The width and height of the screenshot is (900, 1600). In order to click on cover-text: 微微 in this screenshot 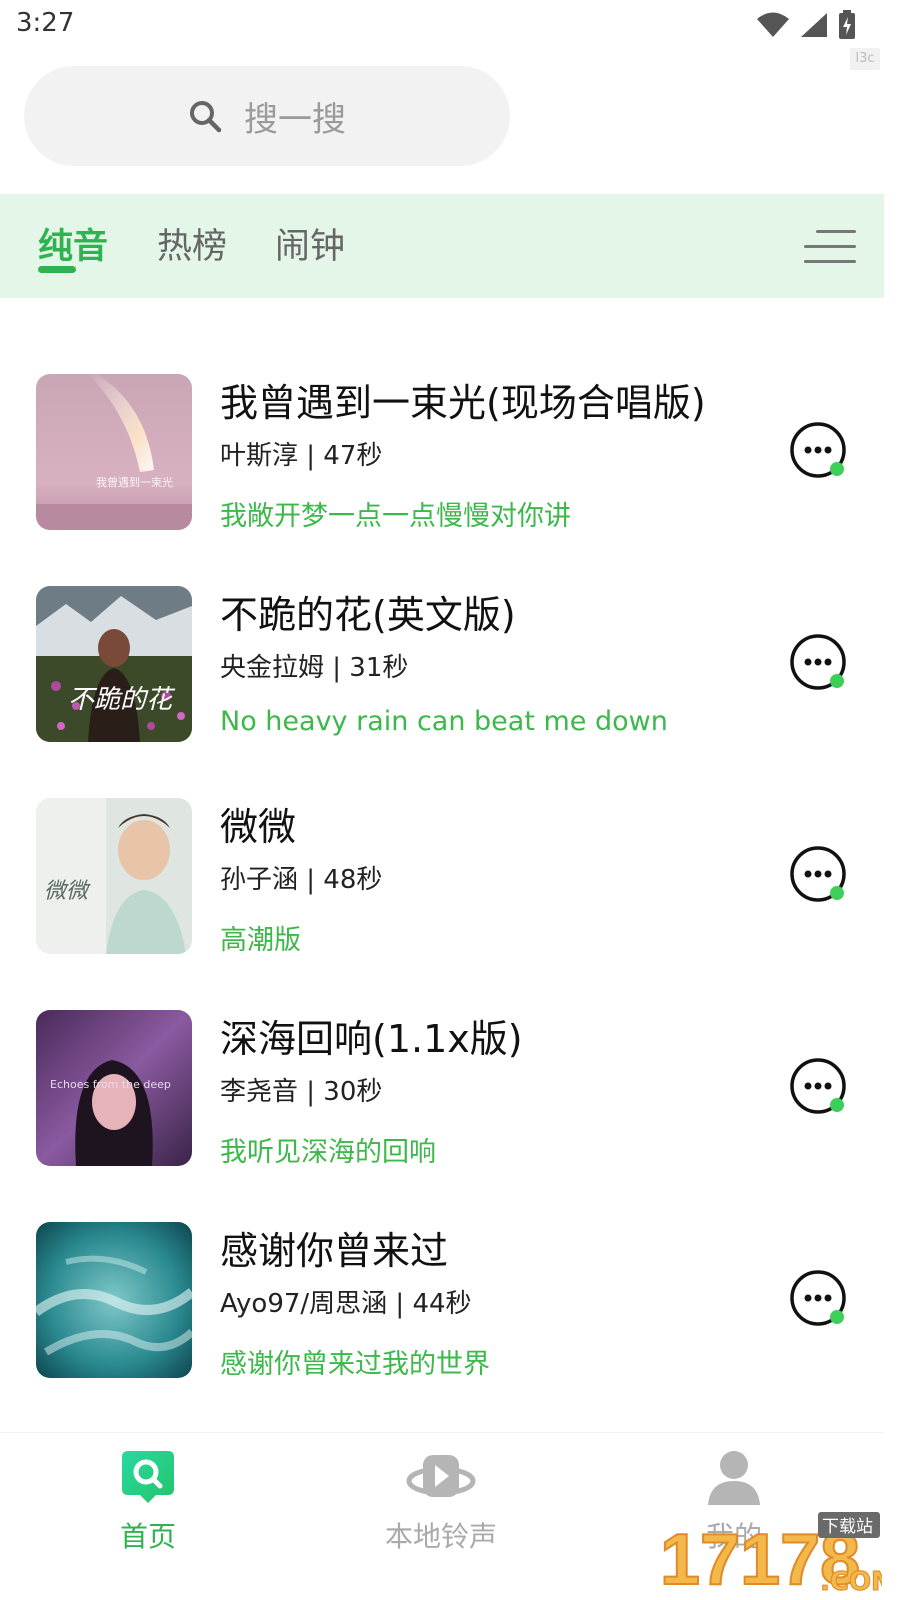, I will do `click(67, 891)`.